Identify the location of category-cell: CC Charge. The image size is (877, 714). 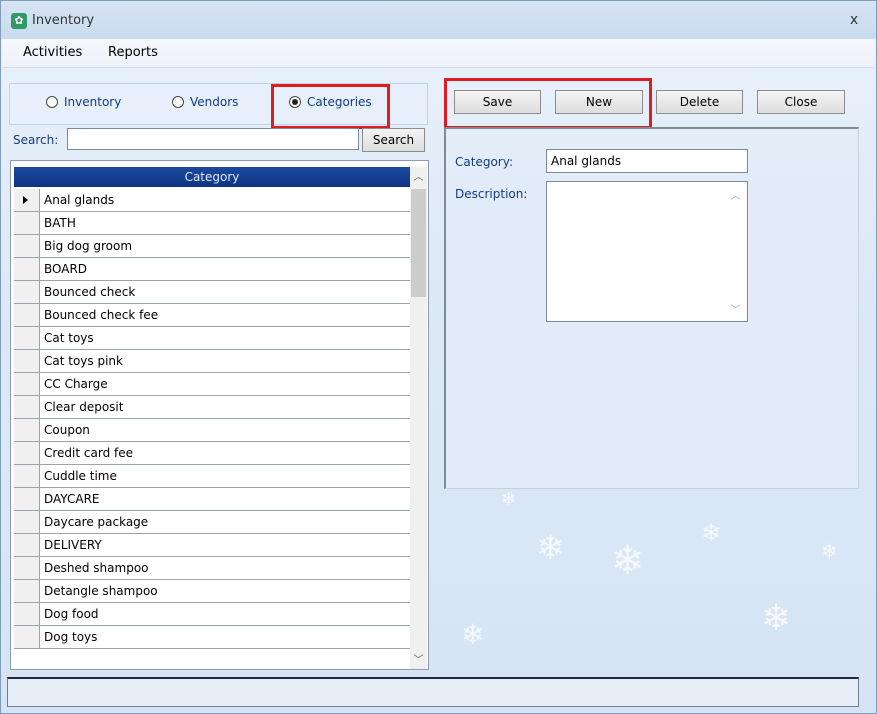
(225, 384).